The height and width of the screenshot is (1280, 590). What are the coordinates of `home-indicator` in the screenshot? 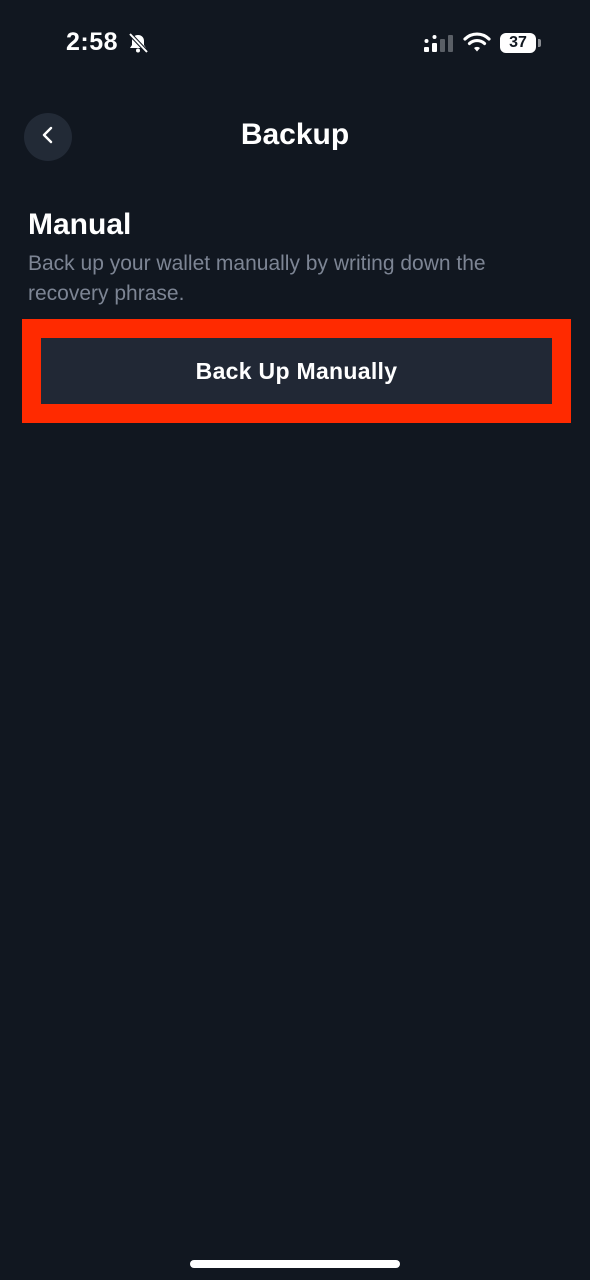 It's located at (295, 1264).